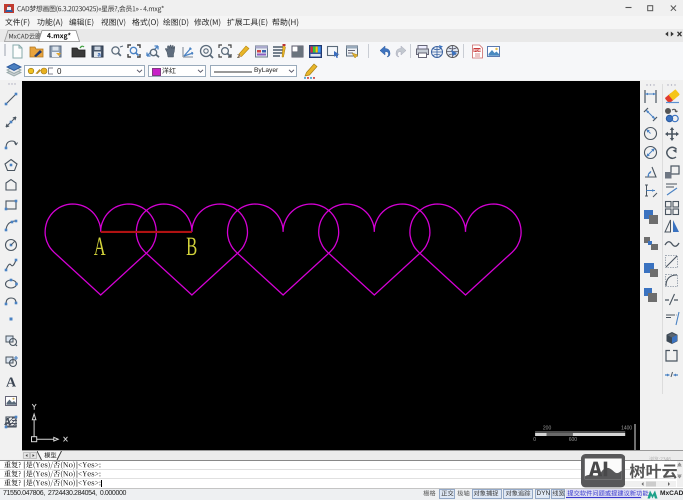 This screenshot has height=500, width=683. What do you see at coordinates (478, 50) in the screenshot?
I see `svg-text: PDF` at bounding box center [478, 50].